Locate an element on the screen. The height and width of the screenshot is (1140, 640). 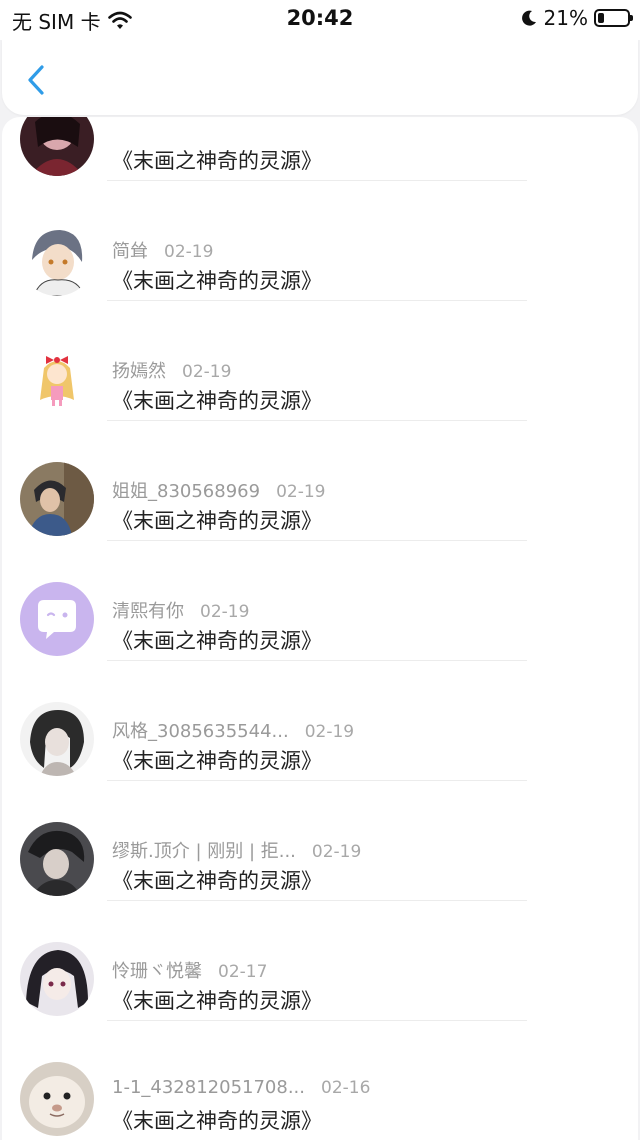
default-avatar-icon is located at coordinates (57, 619).